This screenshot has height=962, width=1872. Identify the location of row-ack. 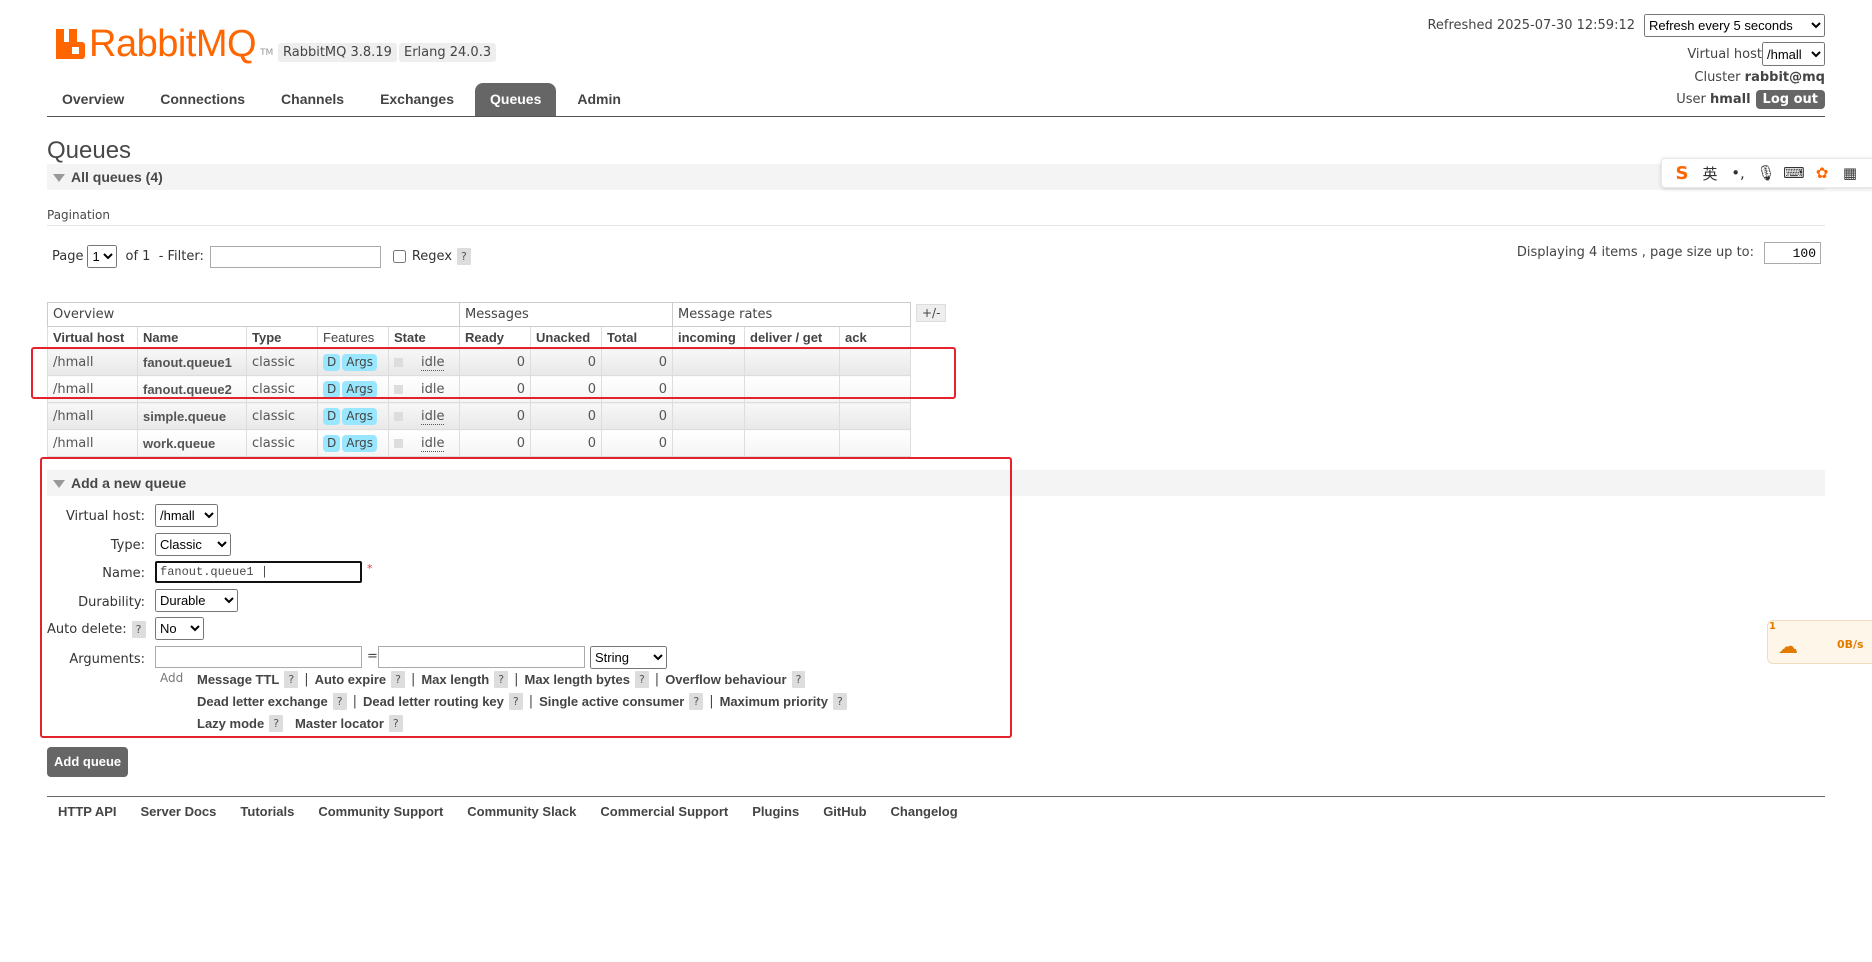
(875, 416).